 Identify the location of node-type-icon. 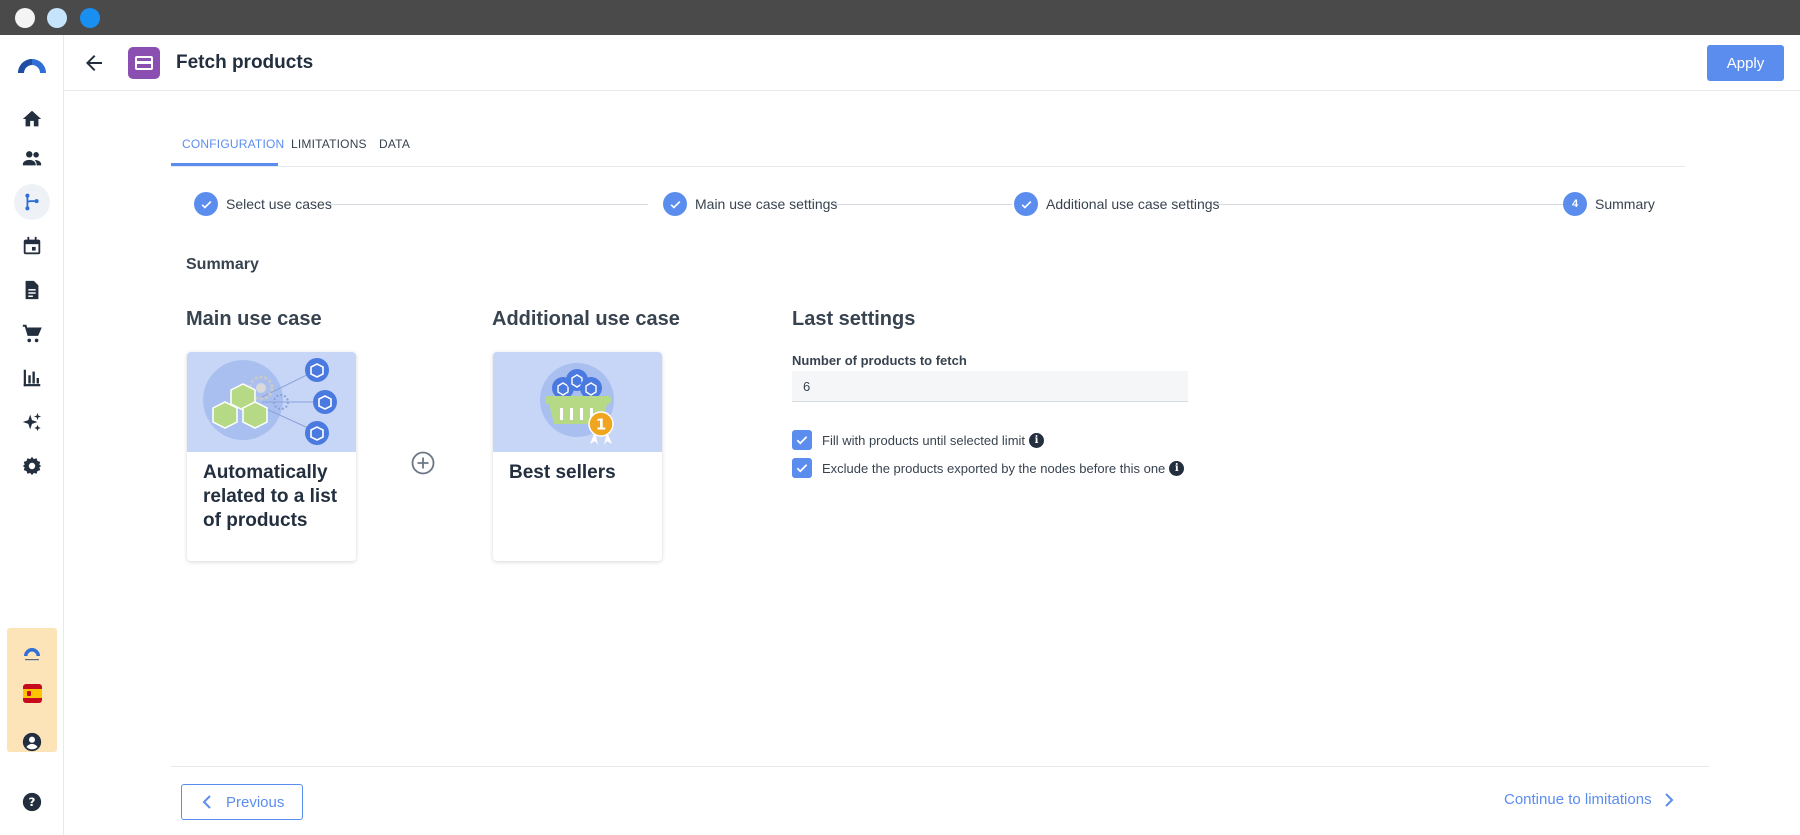
(144, 63).